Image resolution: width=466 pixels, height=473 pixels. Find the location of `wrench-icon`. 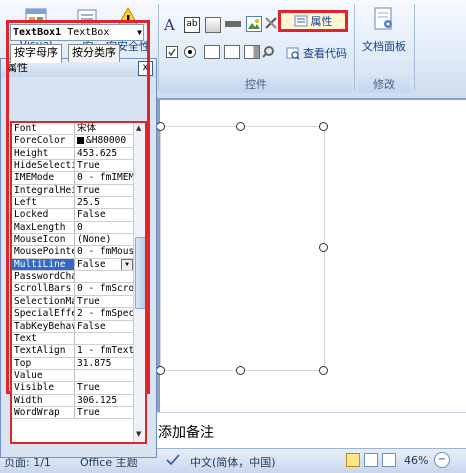

wrench-icon is located at coordinates (268, 52).